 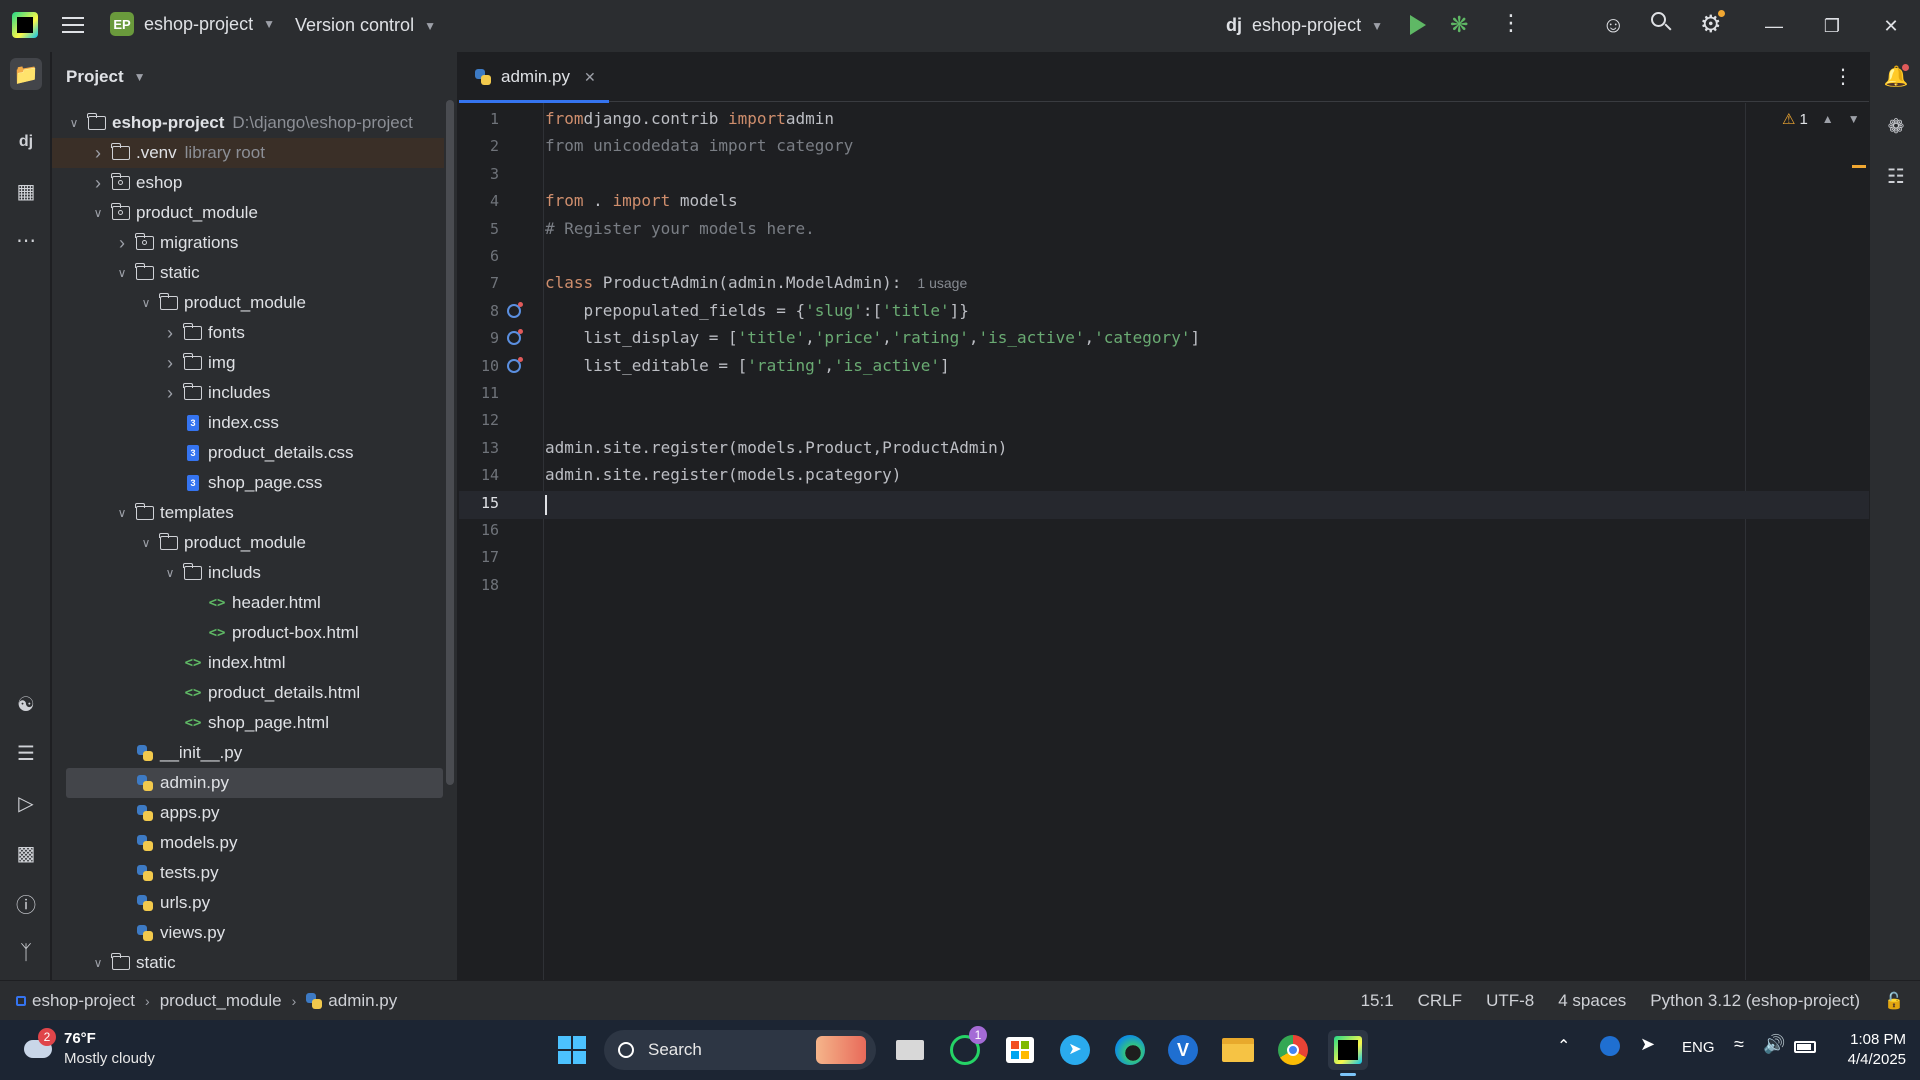 I want to click on close-button: ✕, so click(x=1891, y=26).